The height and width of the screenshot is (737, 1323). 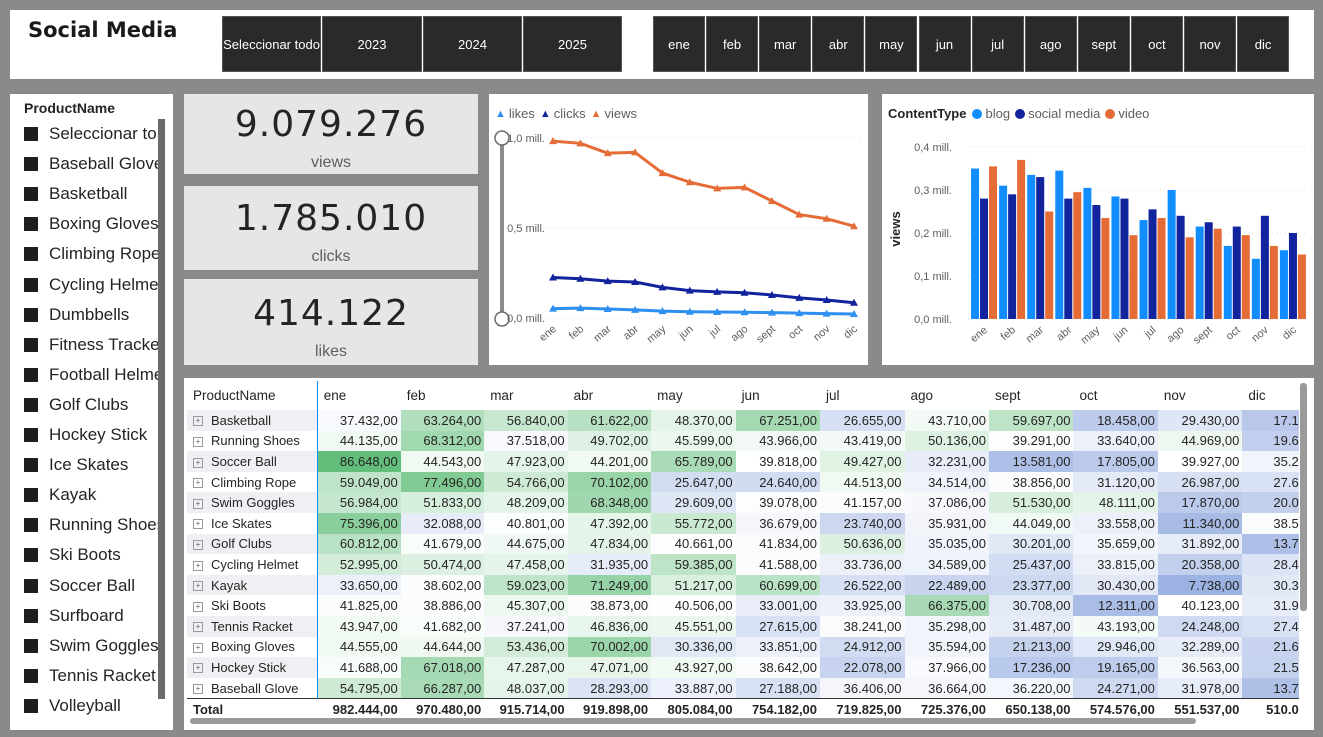 What do you see at coordinates (1115, 395) in the screenshot?
I see `column-header-oct: oct` at bounding box center [1115, 395].